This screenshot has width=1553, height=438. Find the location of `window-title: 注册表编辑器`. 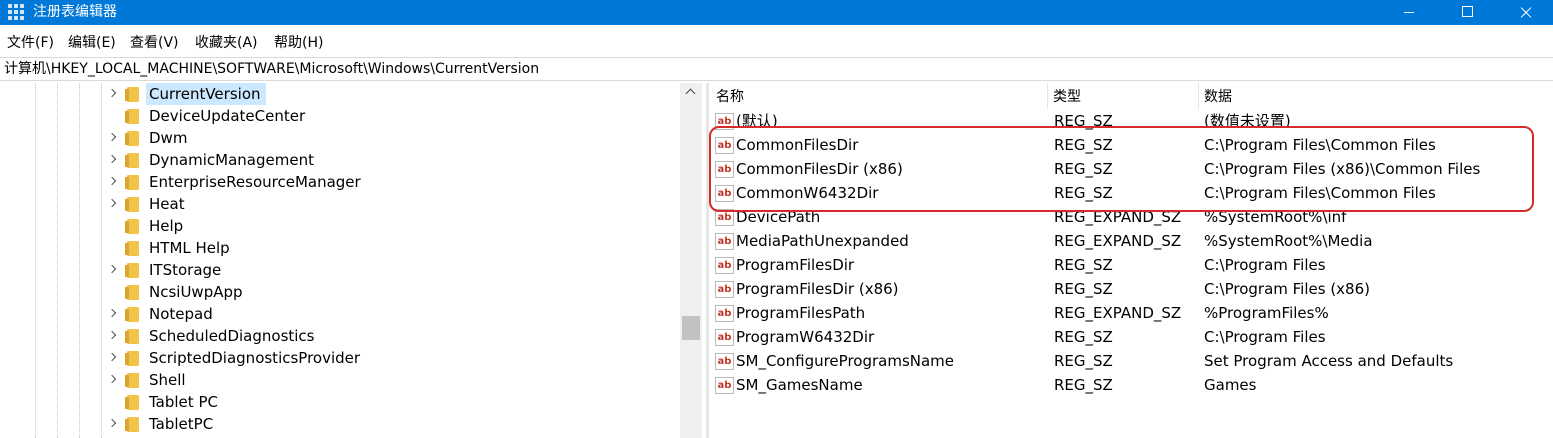

window-title: 注册表编辑器 is located at coordinates (75, 12).